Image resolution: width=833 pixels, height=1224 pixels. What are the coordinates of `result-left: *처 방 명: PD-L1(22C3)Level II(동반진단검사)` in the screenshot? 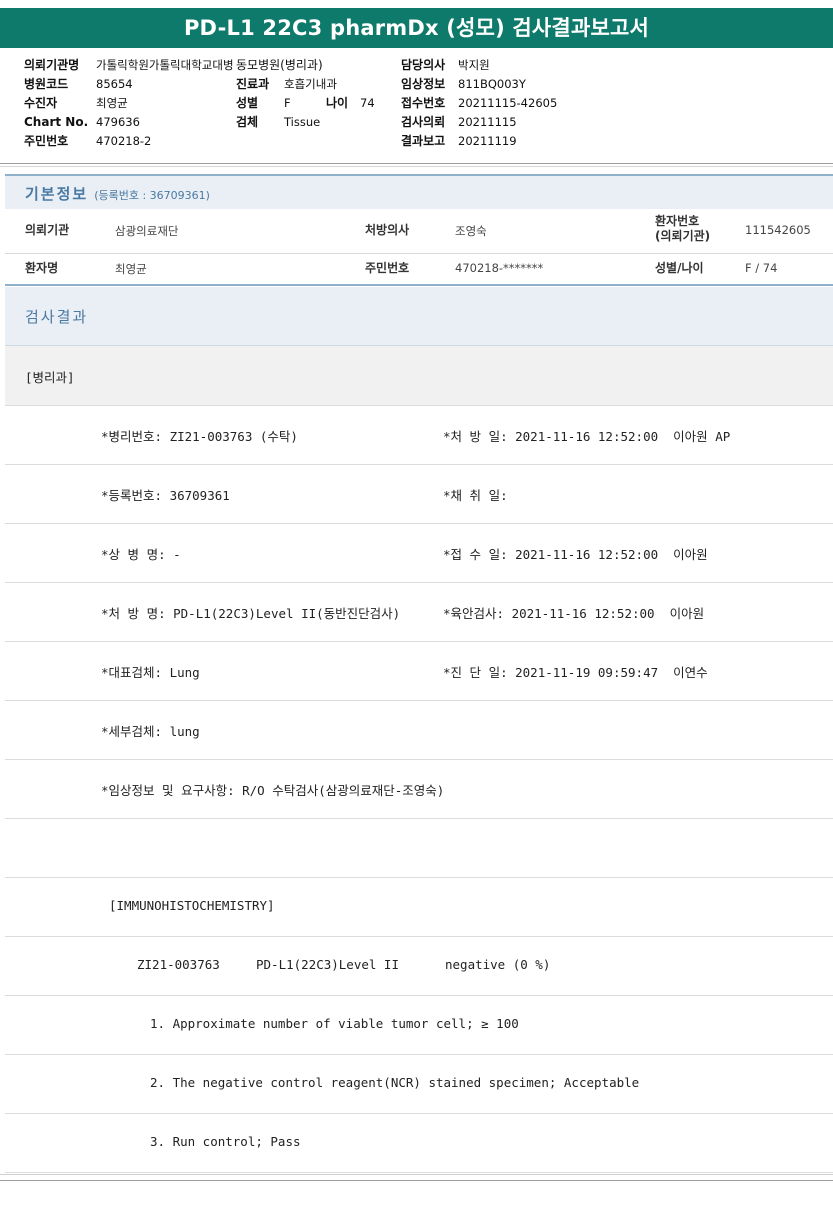 It's located at (251, 613).